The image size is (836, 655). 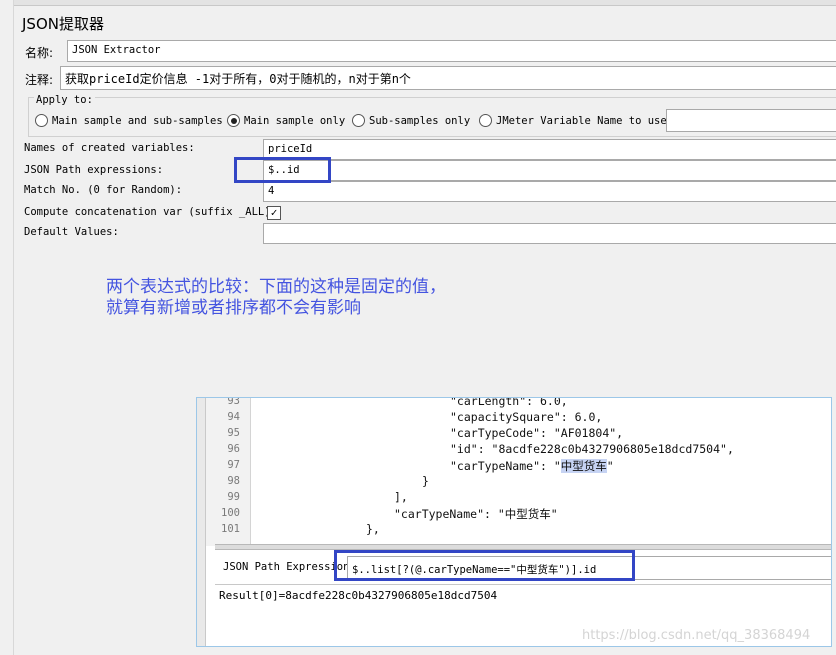 What do you see at coordinates (39, 53) in the screenshot?
I see `name-label: 名称:` at bounding box center [39, 53].